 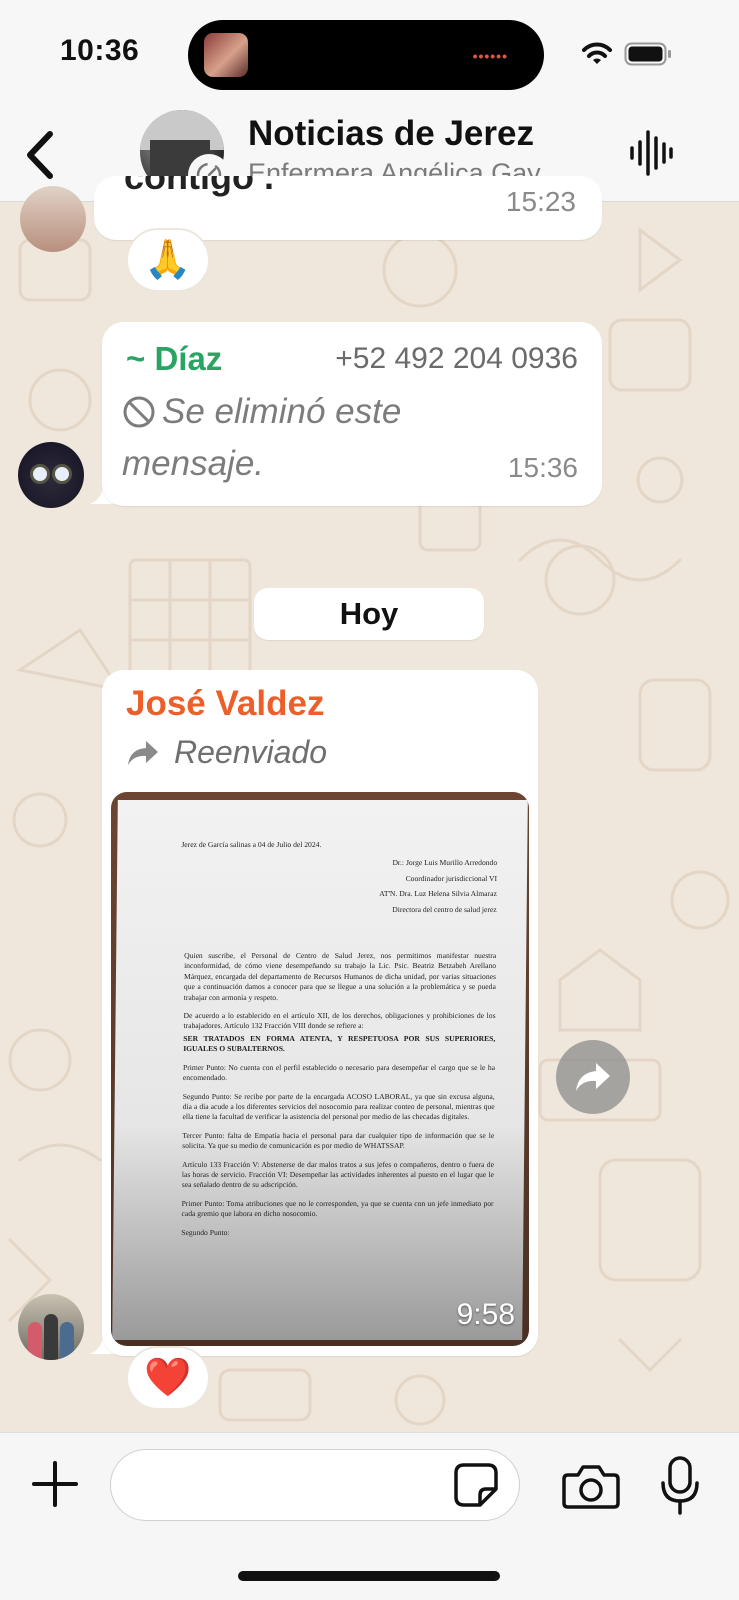 What do you see at coordinates (647, 54) in the screenshot?
I see `battery-icon` at bounding box center [647, 54].